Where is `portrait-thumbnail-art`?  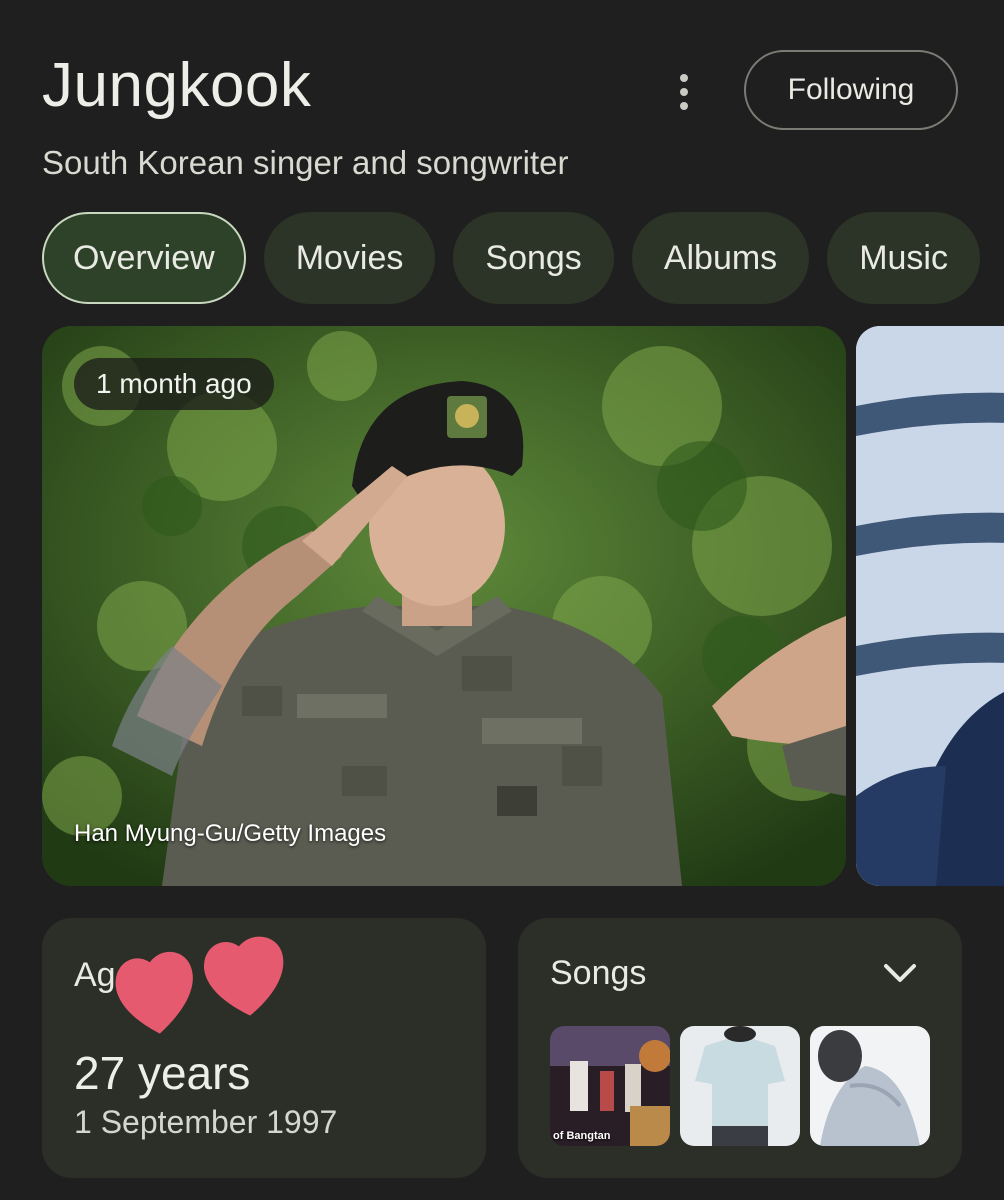 portrait-thumbnail-art is located at coordinates (870, 1086).